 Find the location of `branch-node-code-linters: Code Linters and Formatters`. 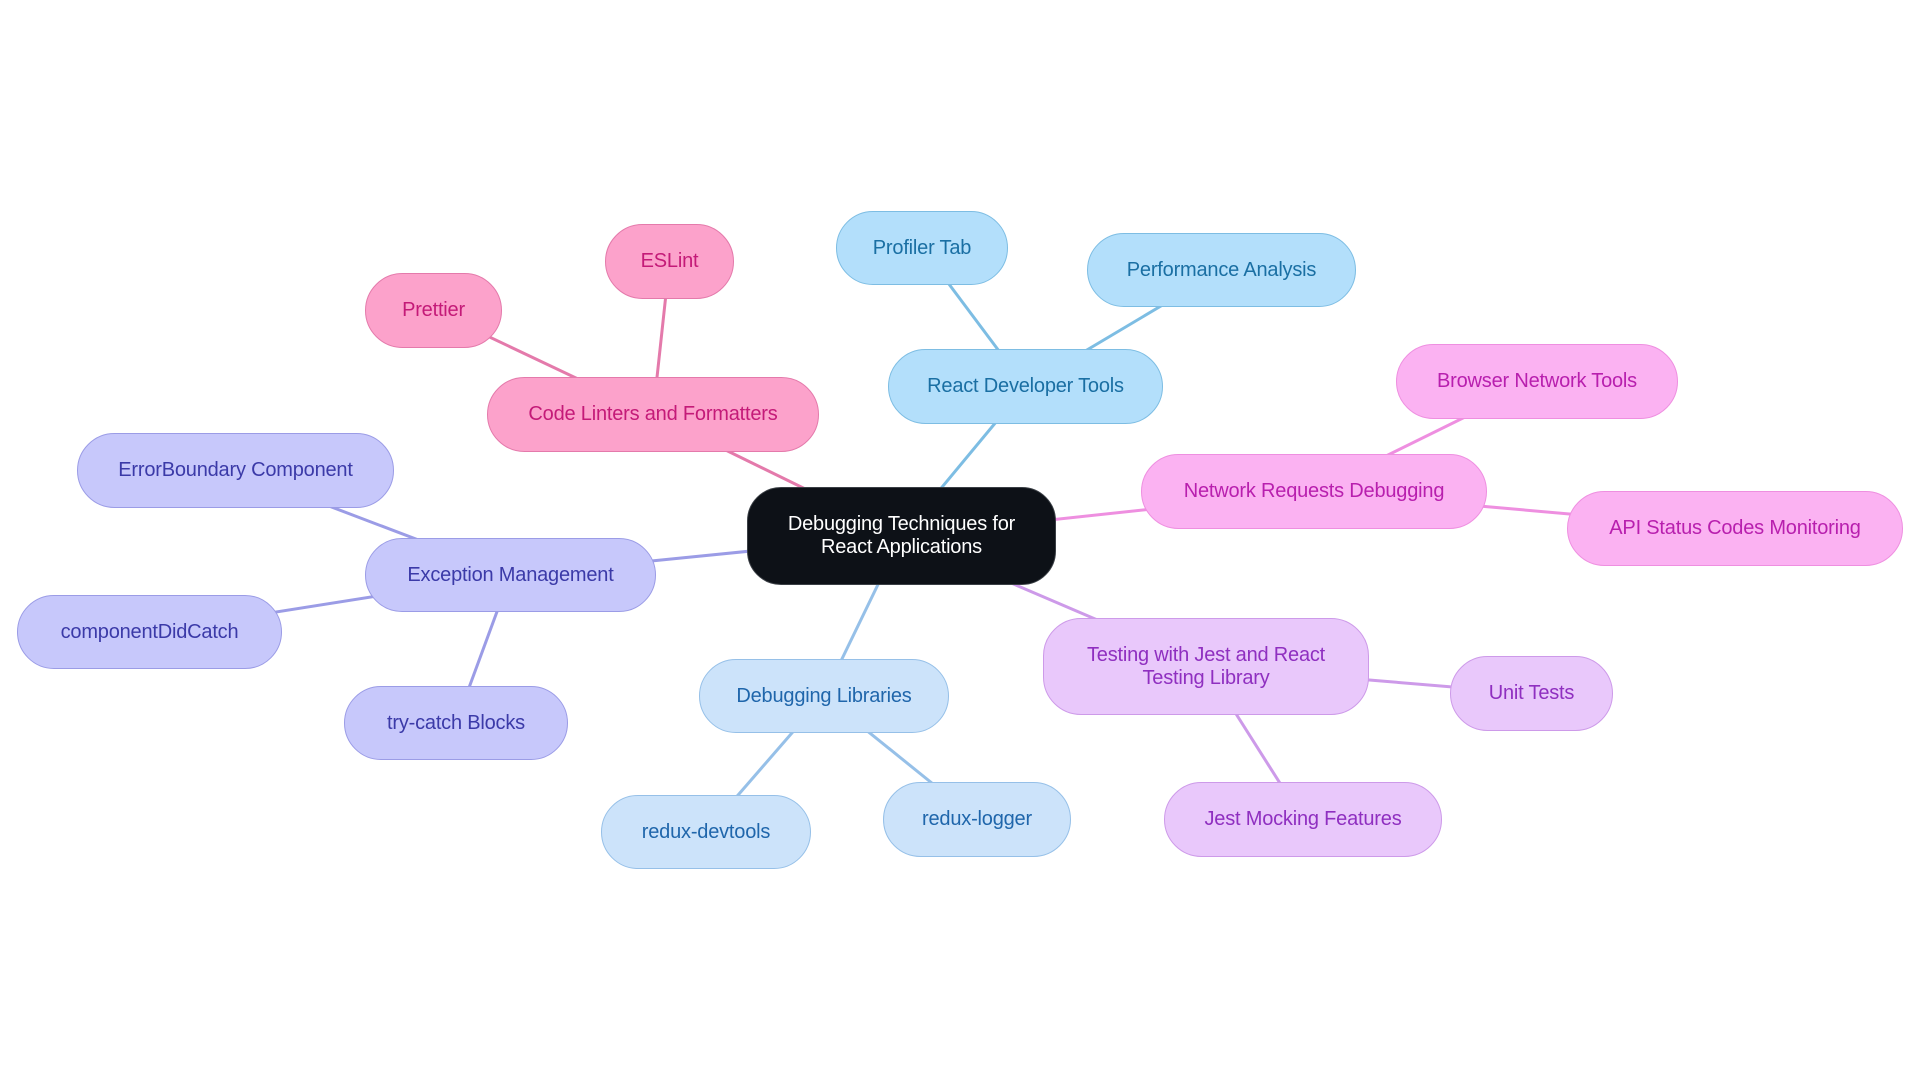

branch-node-code-linters: Code Linters and Formatters is located at coordinates (653, 414).